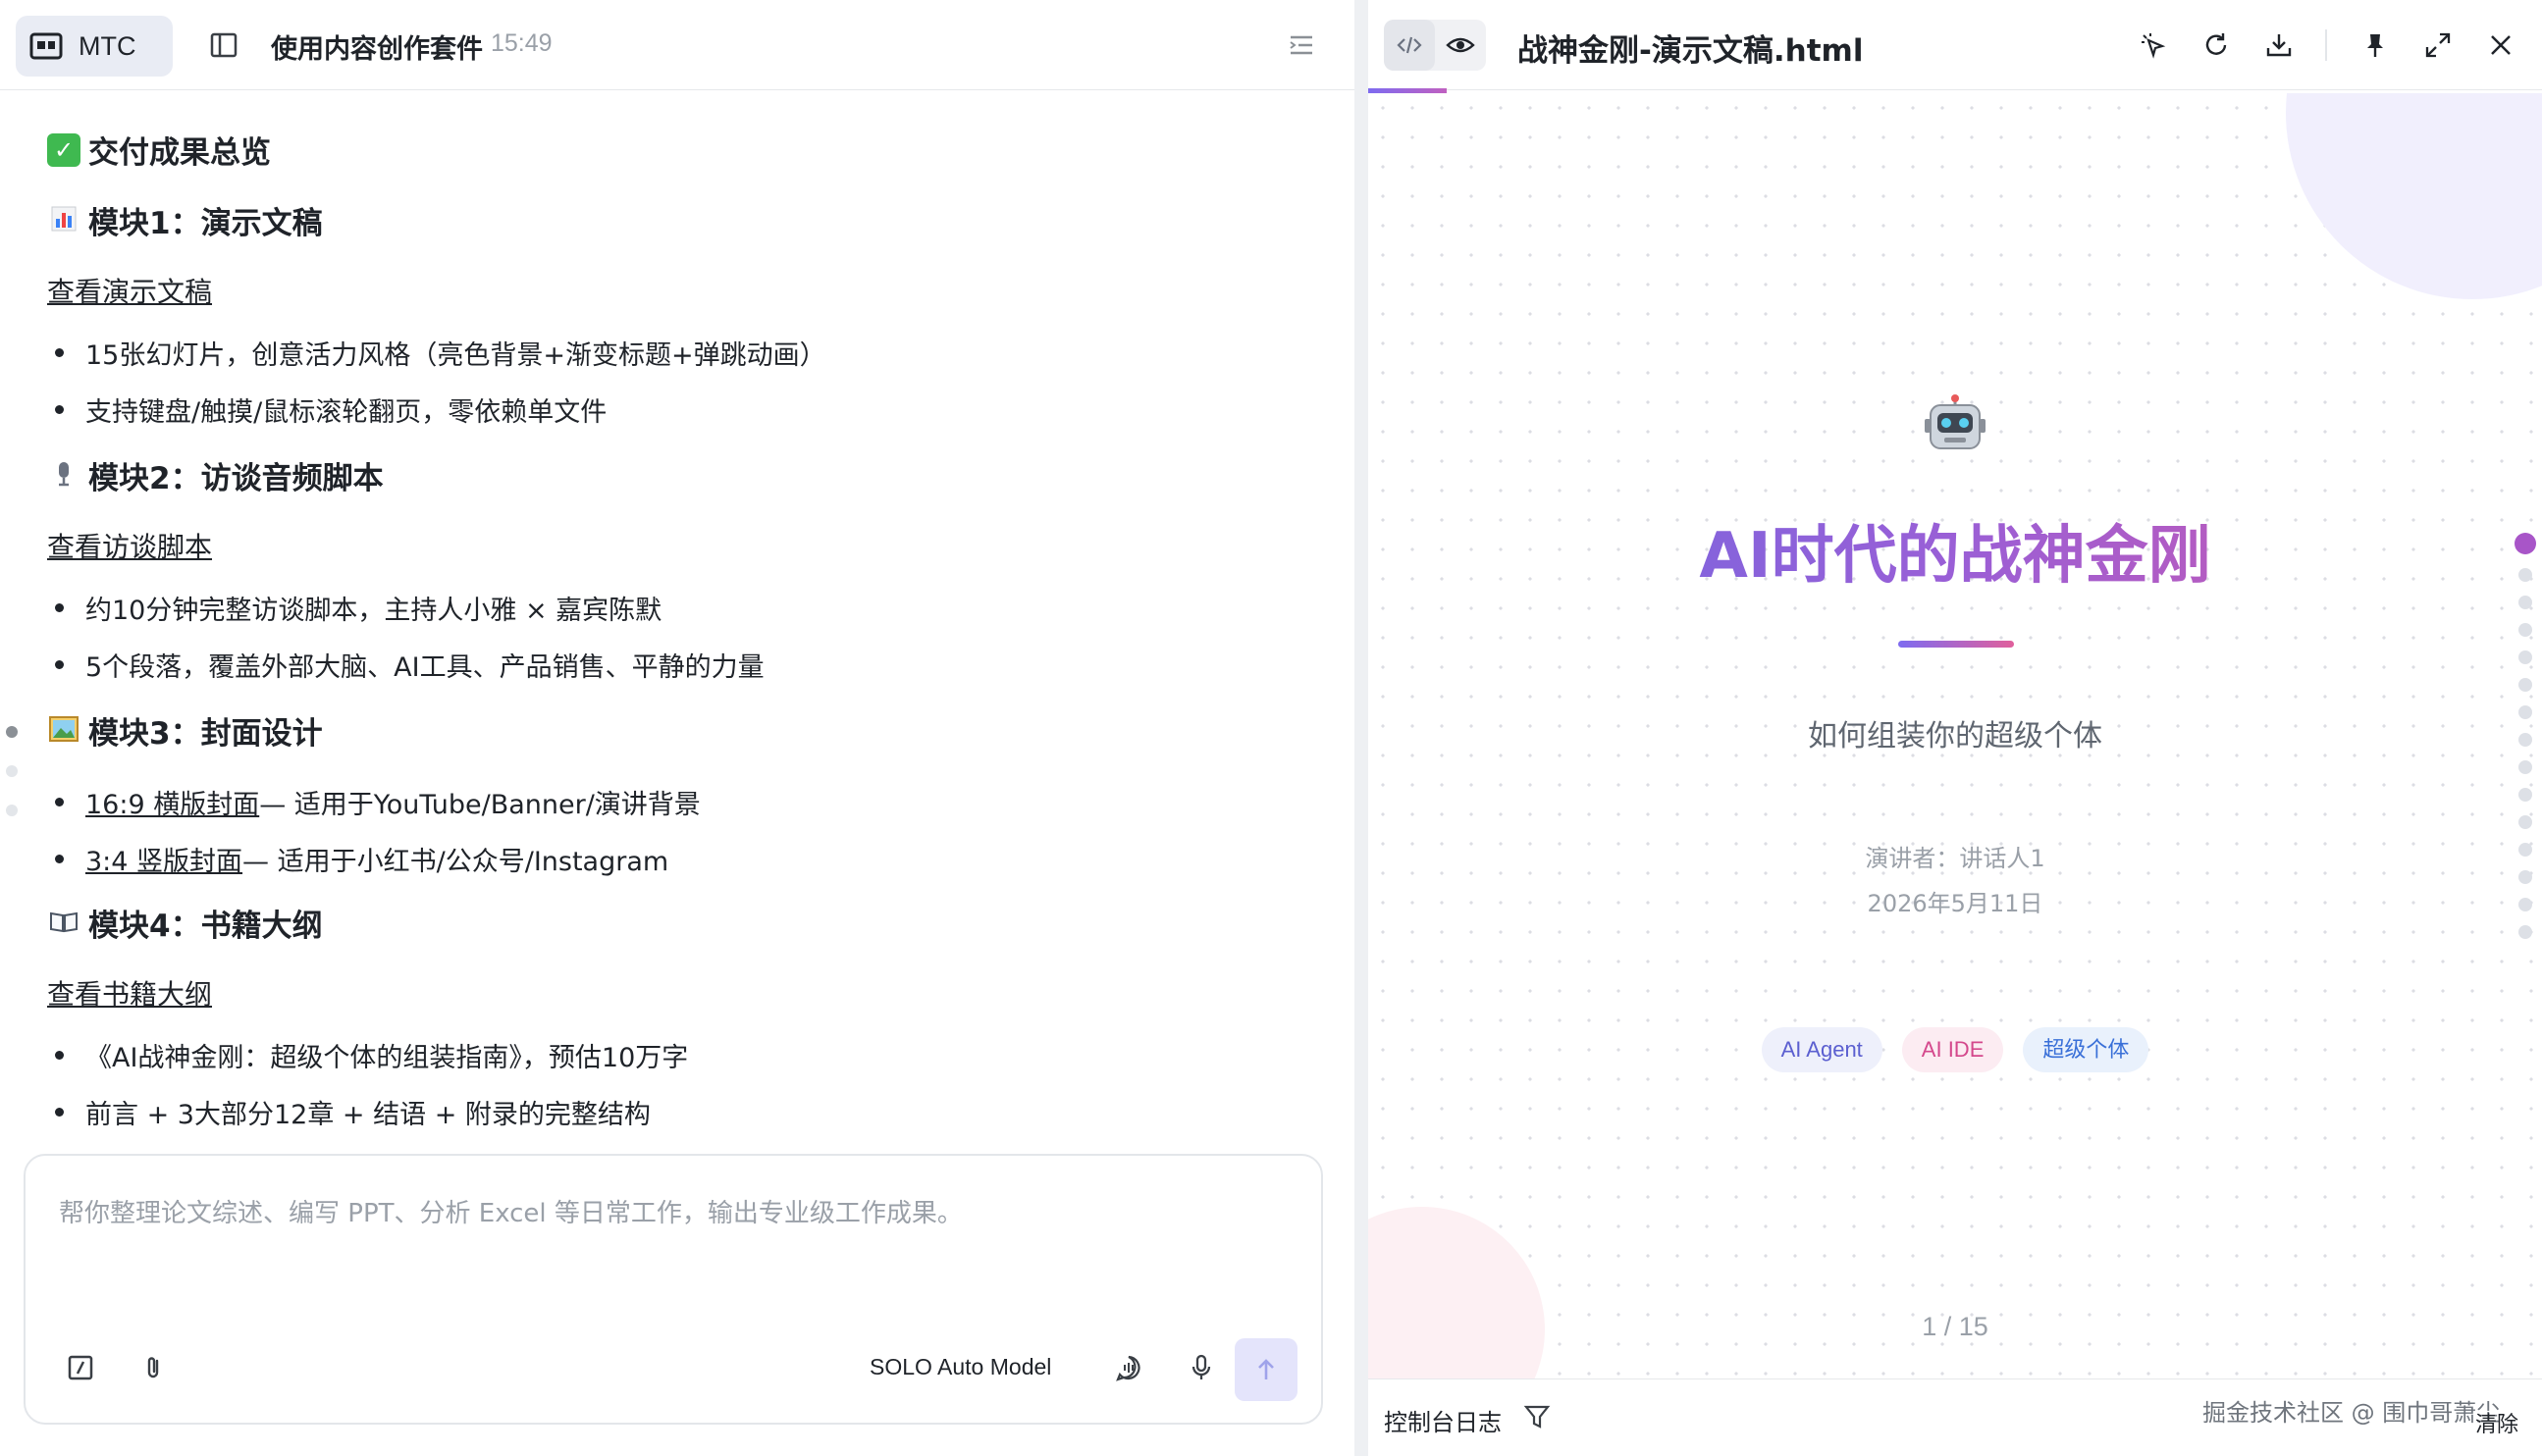 This screenshot has height=1456, width=2542. Describe the element at coordinates (378, 802) in the screenshot. I see `list-item: 16:9 横版封面 — 适用于YouTube/Banner/演讲背景` at that location.